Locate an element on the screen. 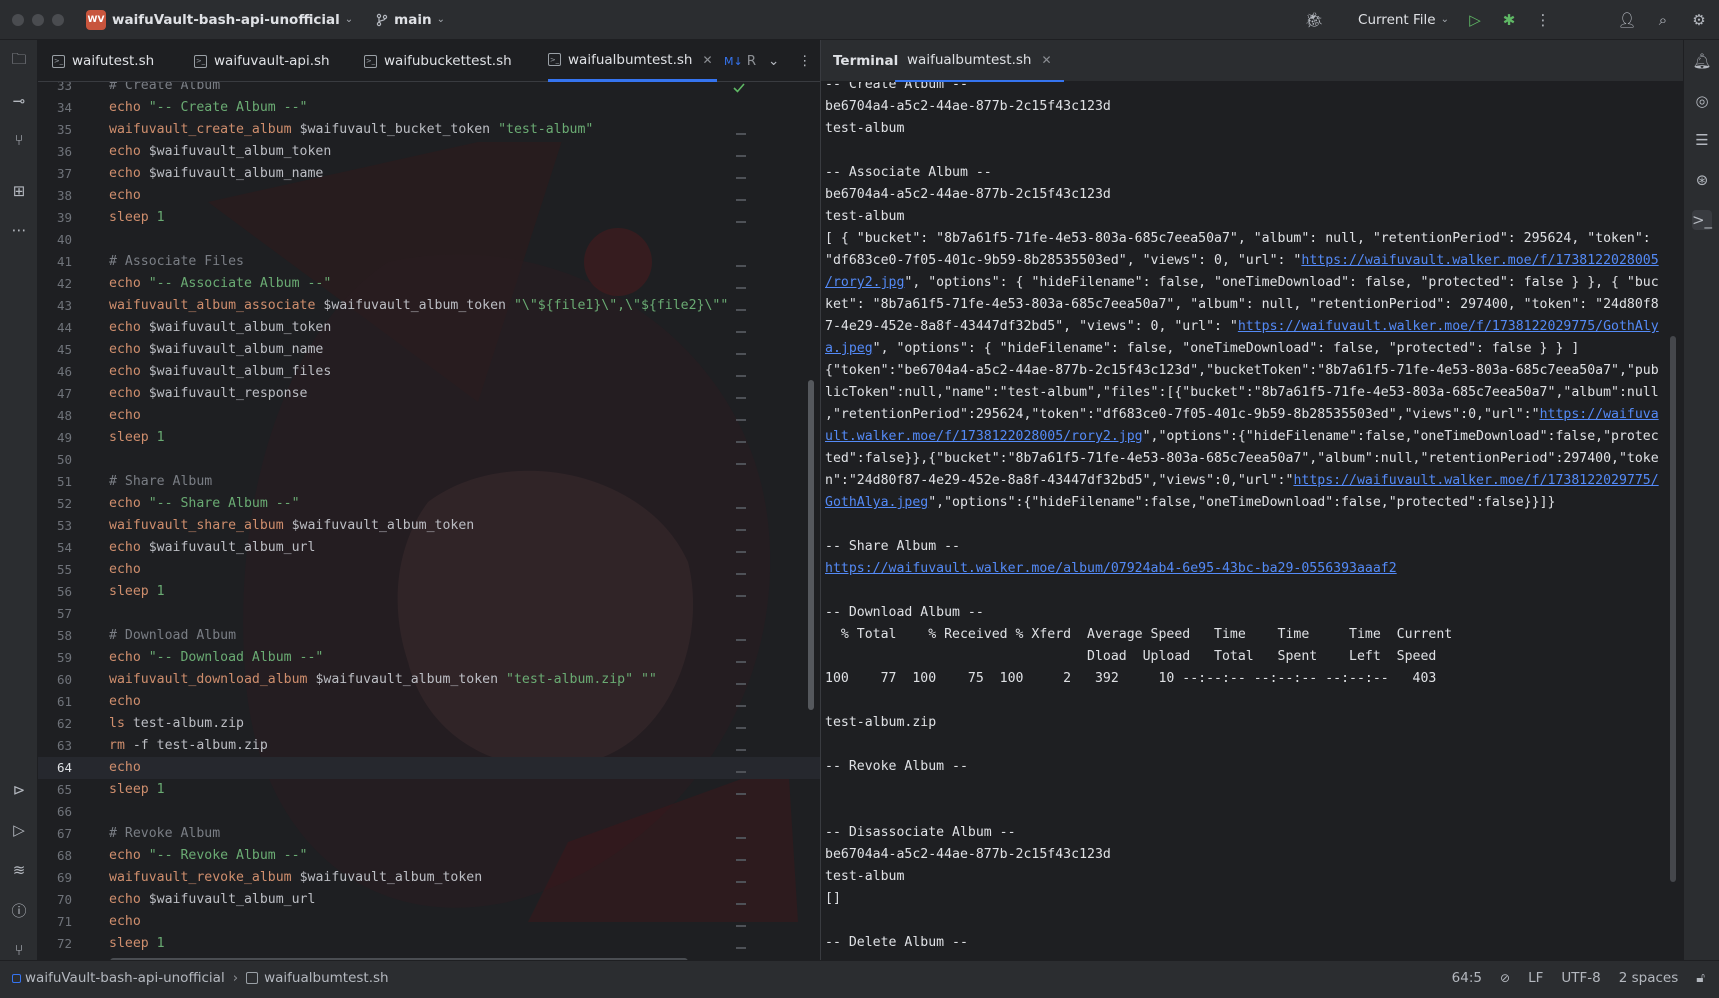 The image size is (1719, 998). structure-icon: ⊞ is located at coordinates (19, 191).